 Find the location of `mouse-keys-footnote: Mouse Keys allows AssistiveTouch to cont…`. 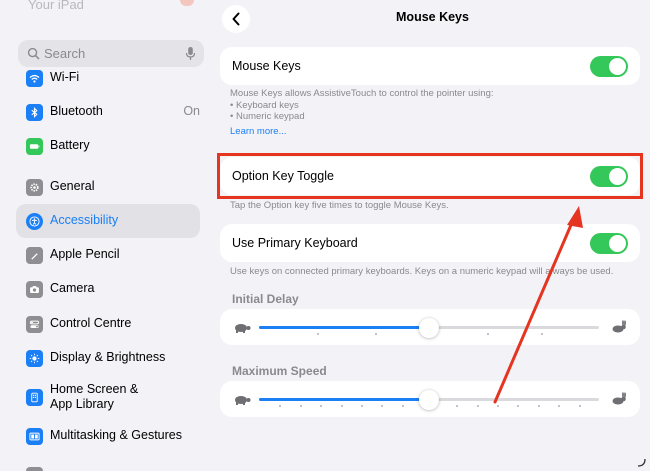

mouse-keys-footnote: Mouse Keys allows AssistiveTouch to cont… is located at coordinates (362, 105).